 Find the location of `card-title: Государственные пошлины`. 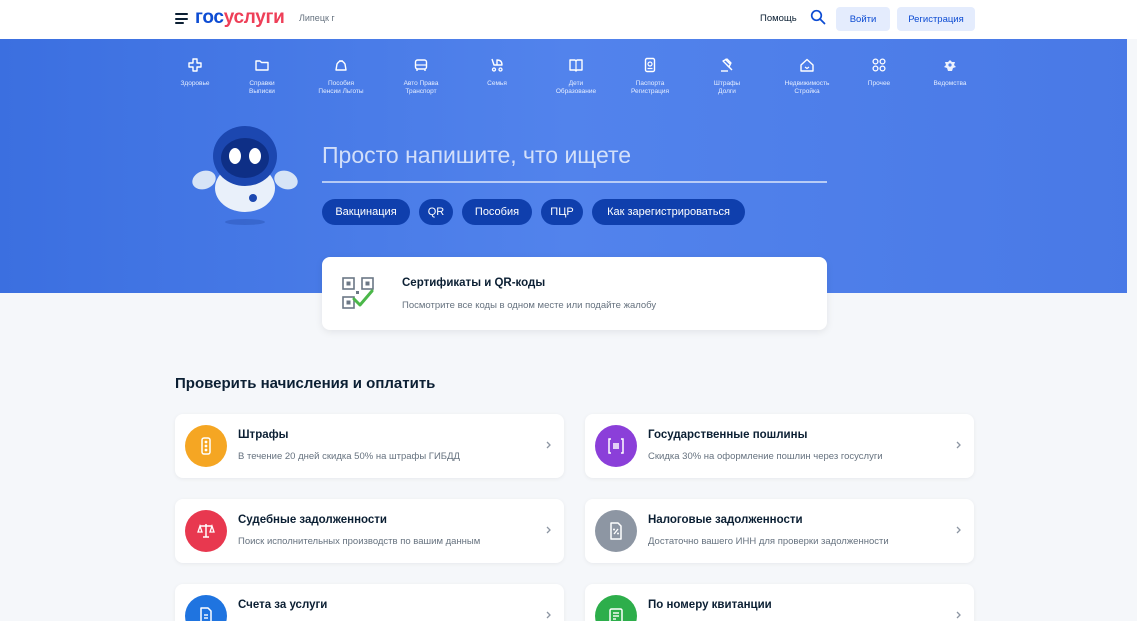

card-title: Государственные пошлины is located at coordinates (728, 435).